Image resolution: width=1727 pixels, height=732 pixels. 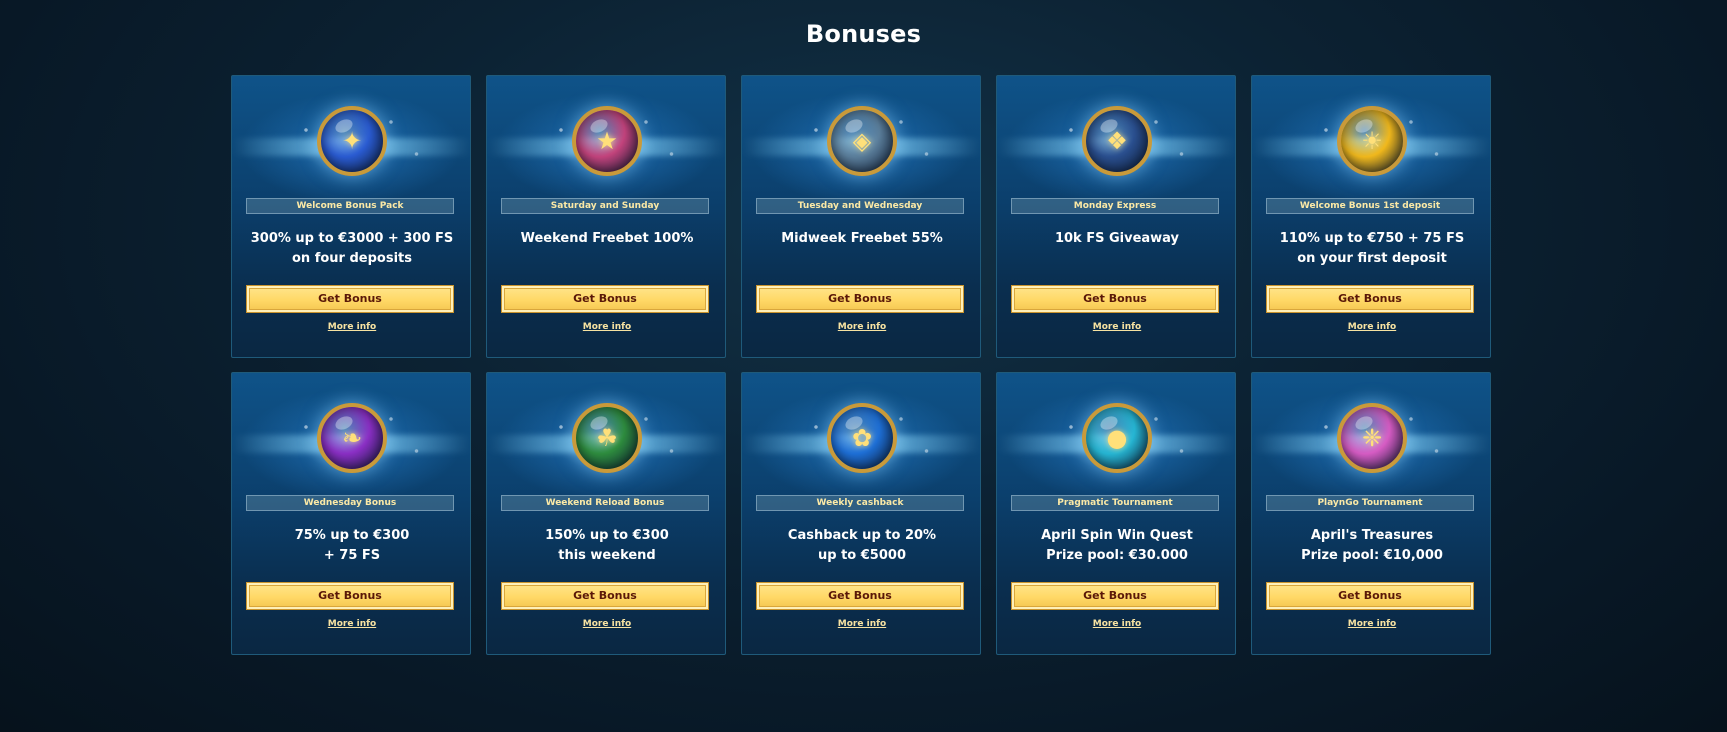 I want to click on pink-gold-orb-glyph-icon: ❈, so click(x=1372, y=438).